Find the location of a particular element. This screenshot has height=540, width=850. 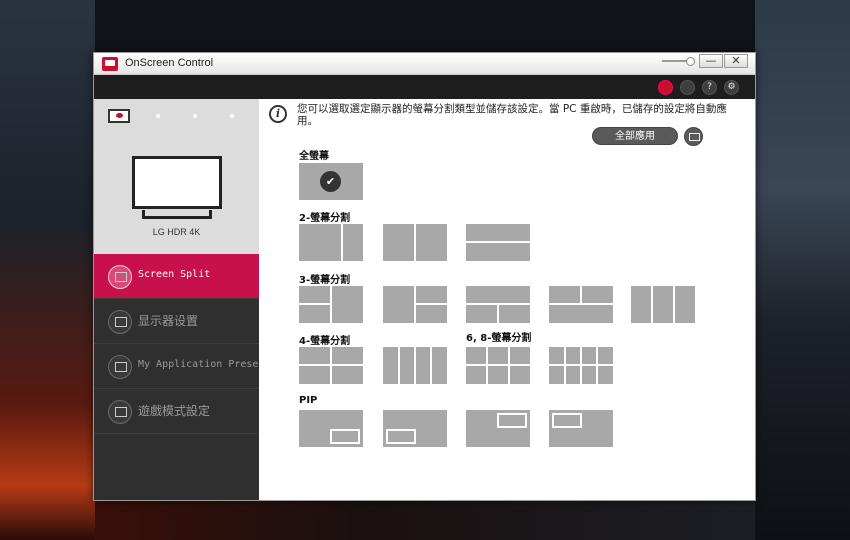

transparency-slider is located at coordinates (678, 61).